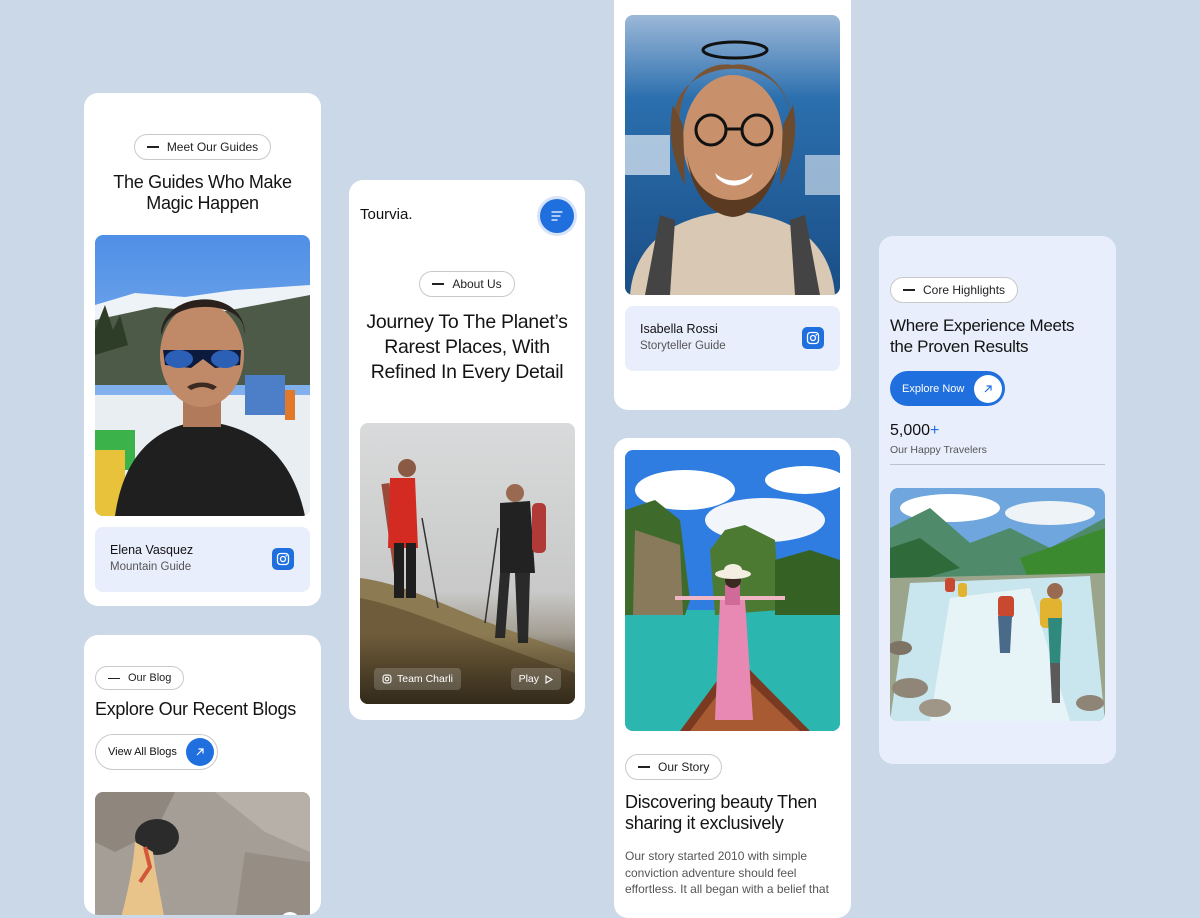  Describe the element at coordinates (202, 853) in the screenshot. I see `blog-photo-climber` at that location.